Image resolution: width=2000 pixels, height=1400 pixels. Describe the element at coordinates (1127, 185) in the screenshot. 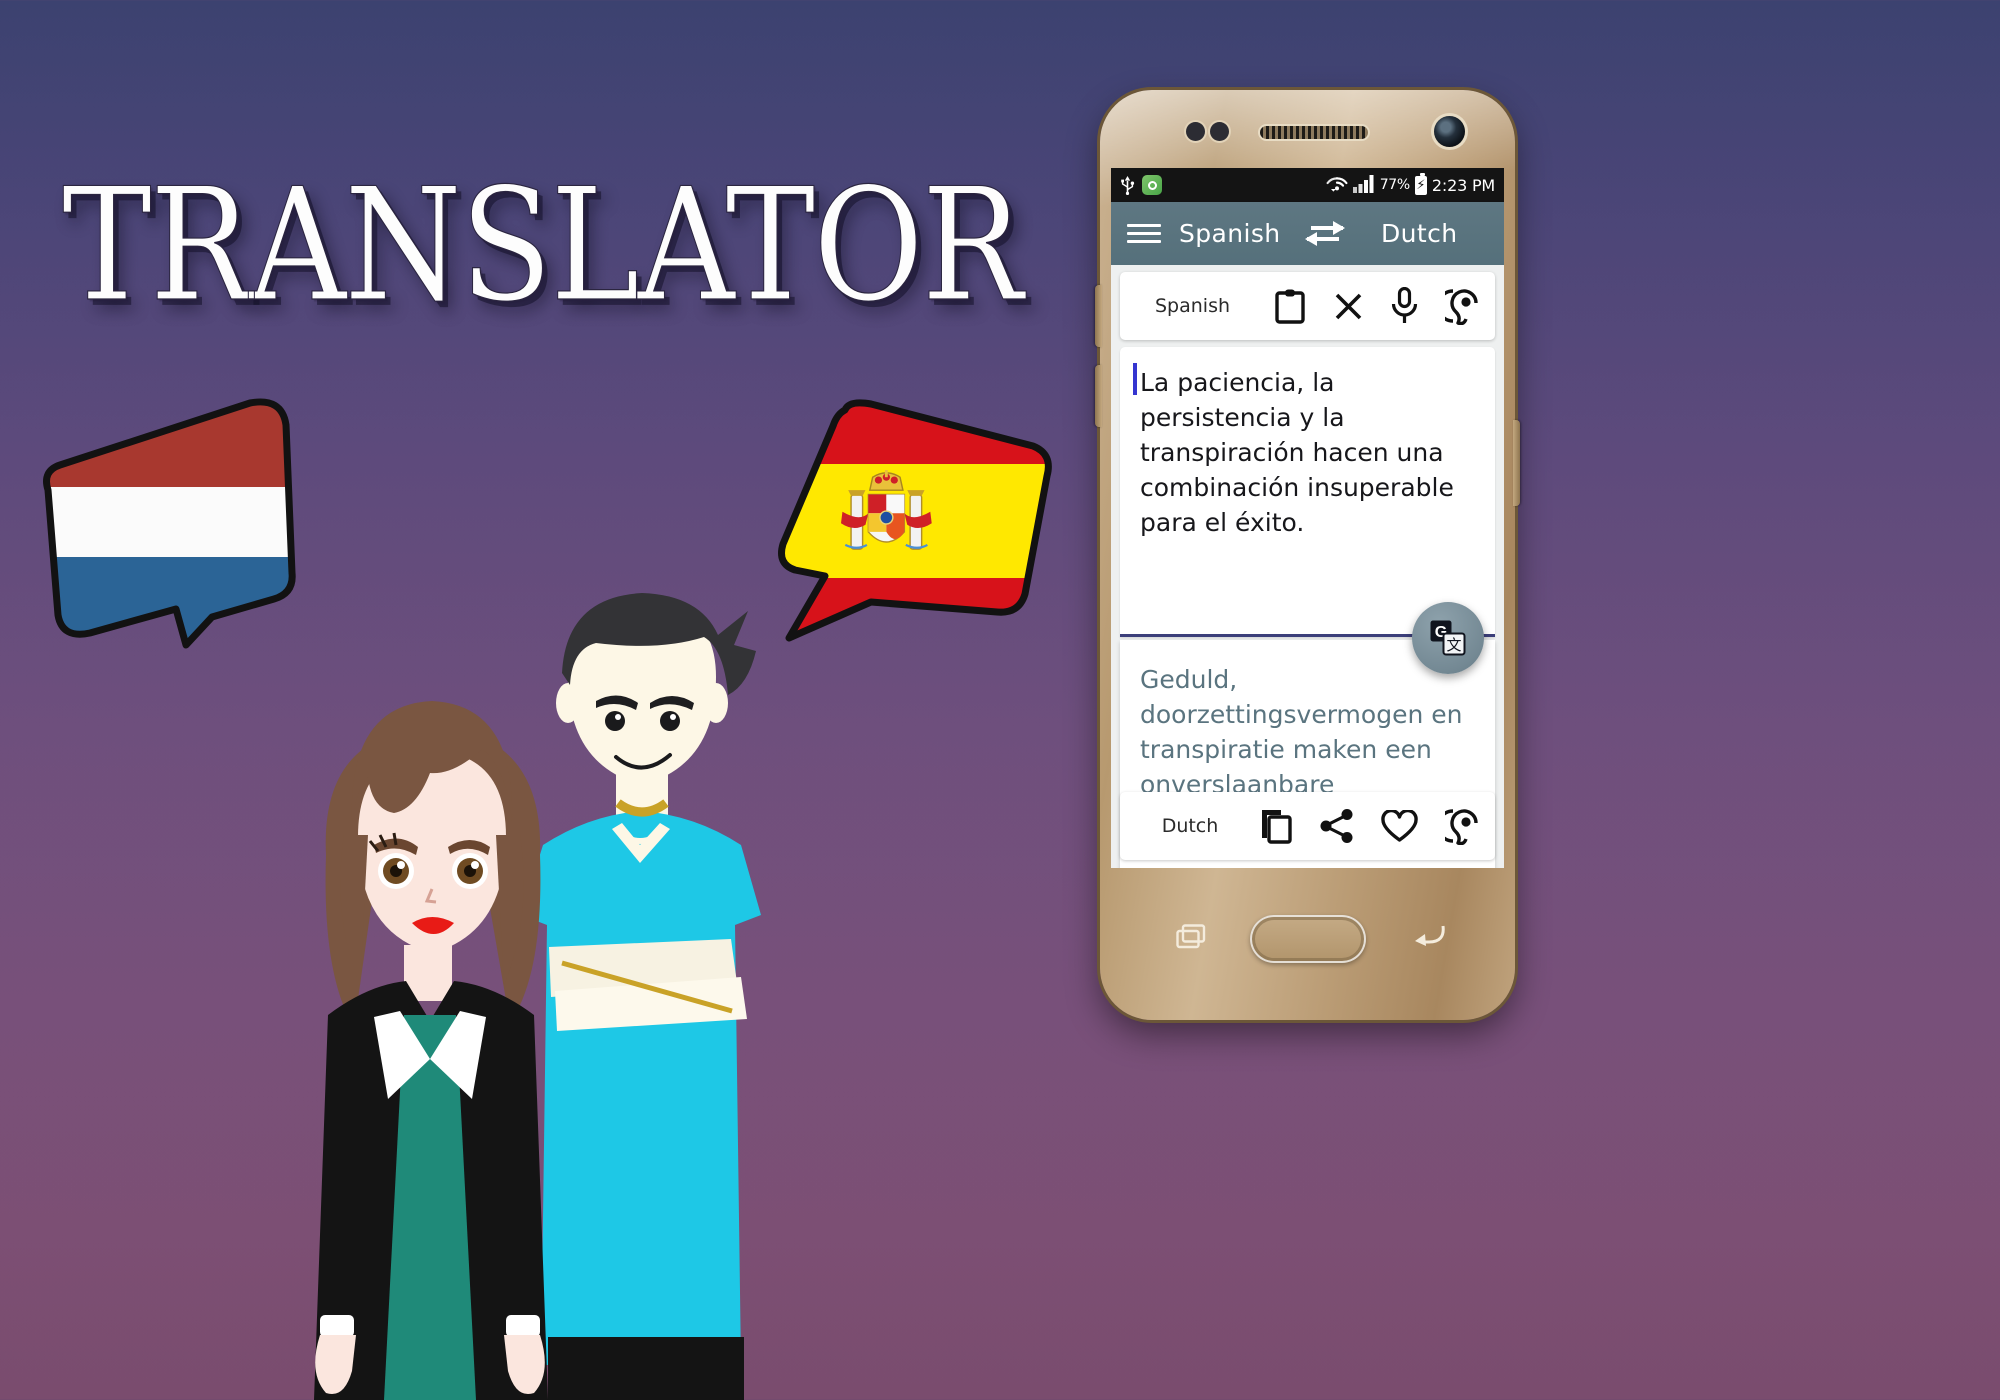

I see `usb-icon` at that location.